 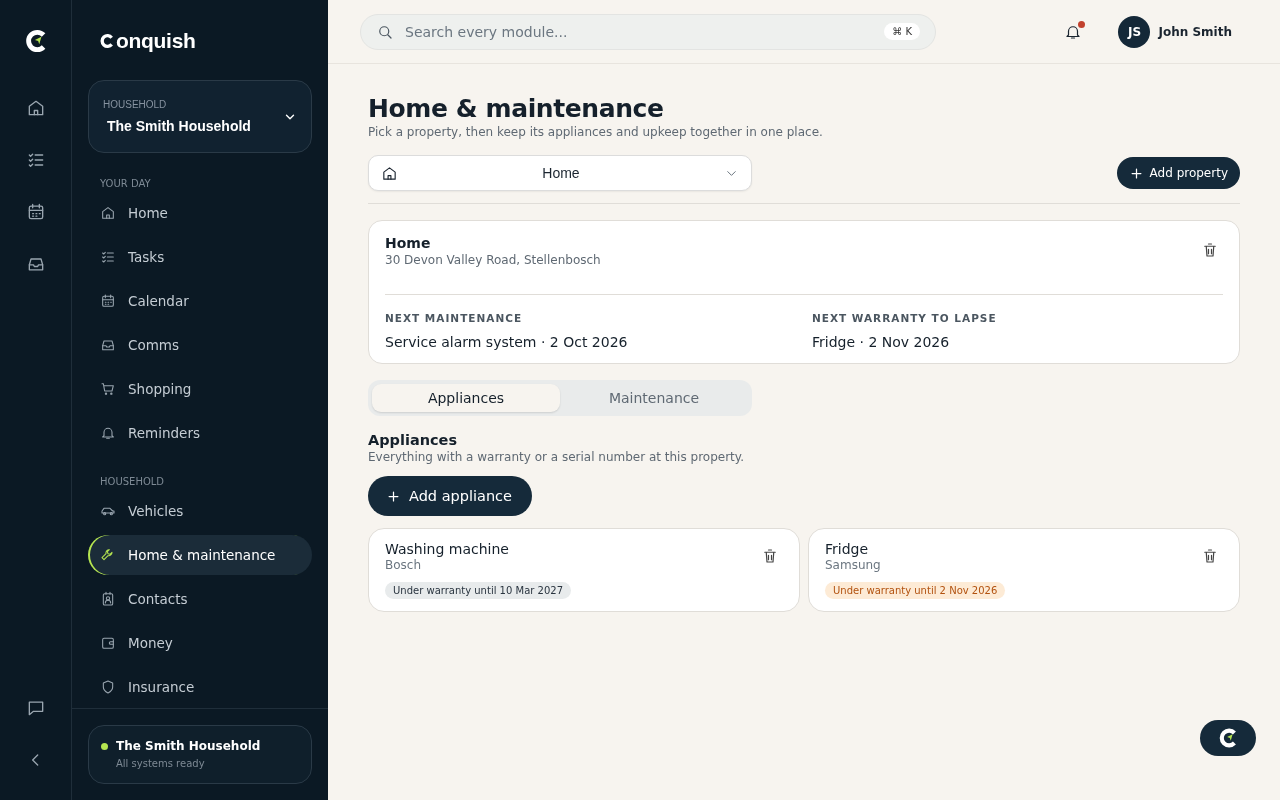 What do you see at coordinates (881, 342) in the screenshot?
I see `stat-value: Fridge · 2 Nov 2026` at bounding box center [881, 342].